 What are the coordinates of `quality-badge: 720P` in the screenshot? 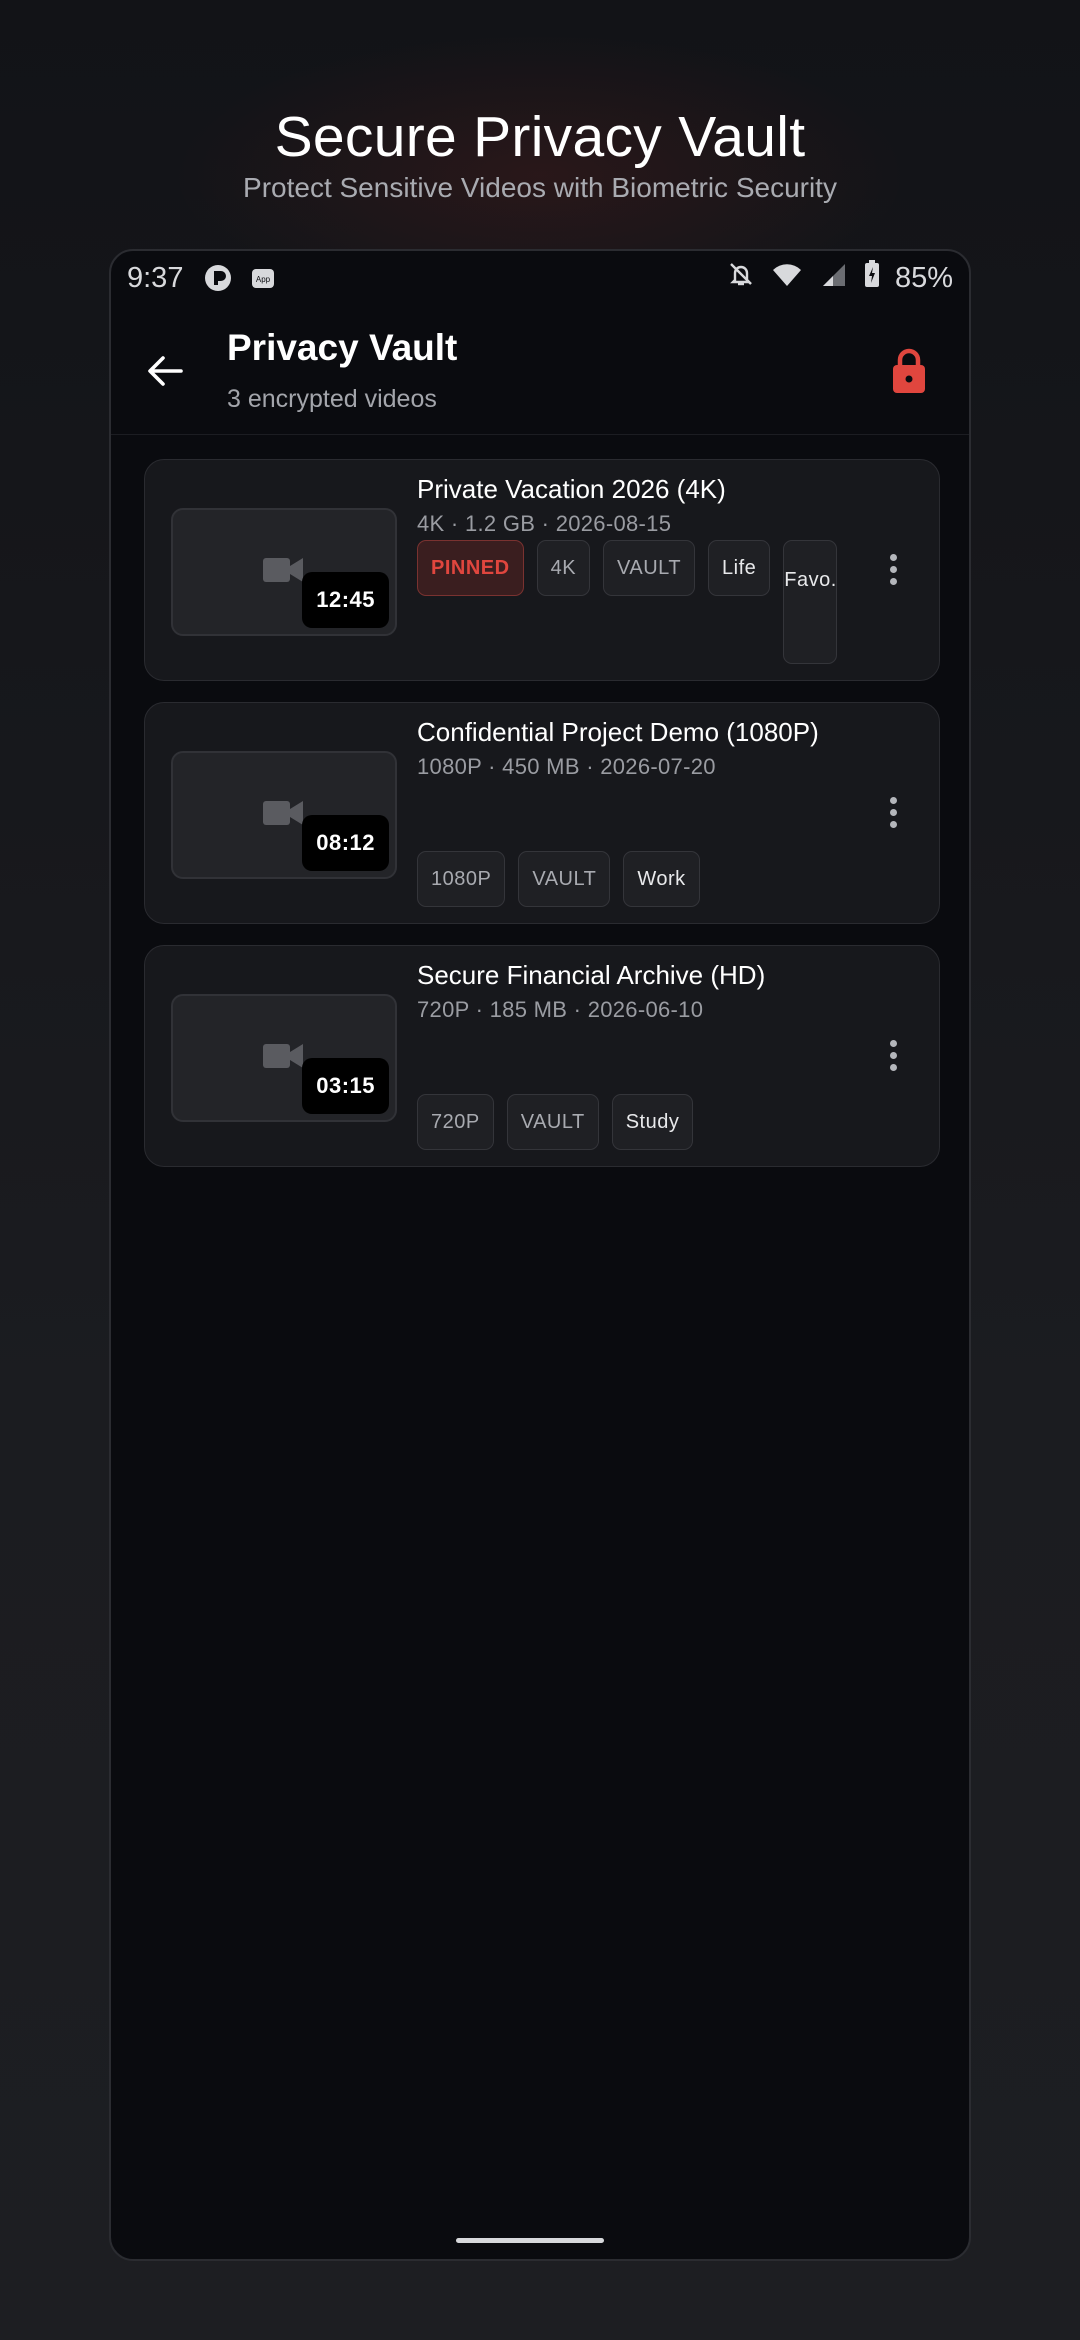 It's located at (455, 1122).